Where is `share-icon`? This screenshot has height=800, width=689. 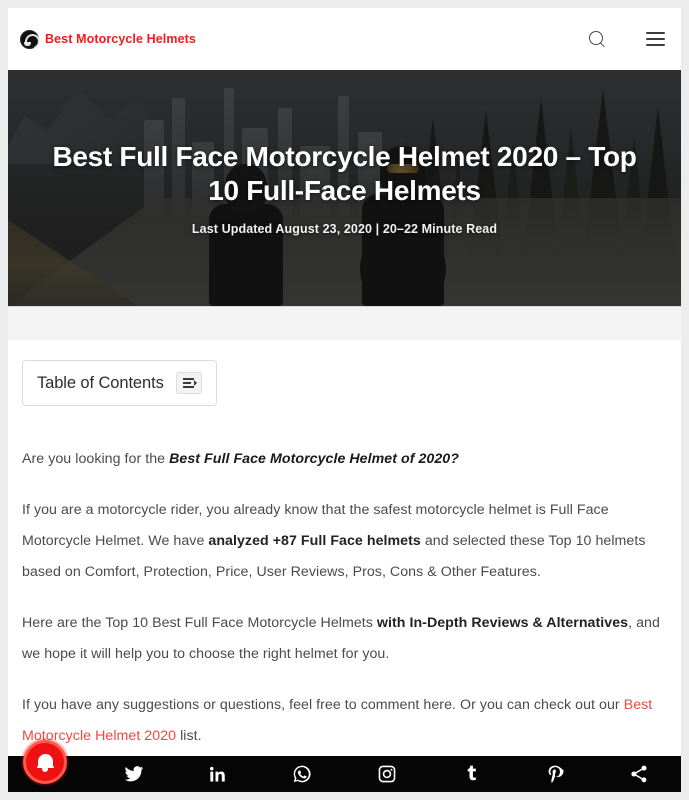 share-icon is located at coordinates (639, 774).